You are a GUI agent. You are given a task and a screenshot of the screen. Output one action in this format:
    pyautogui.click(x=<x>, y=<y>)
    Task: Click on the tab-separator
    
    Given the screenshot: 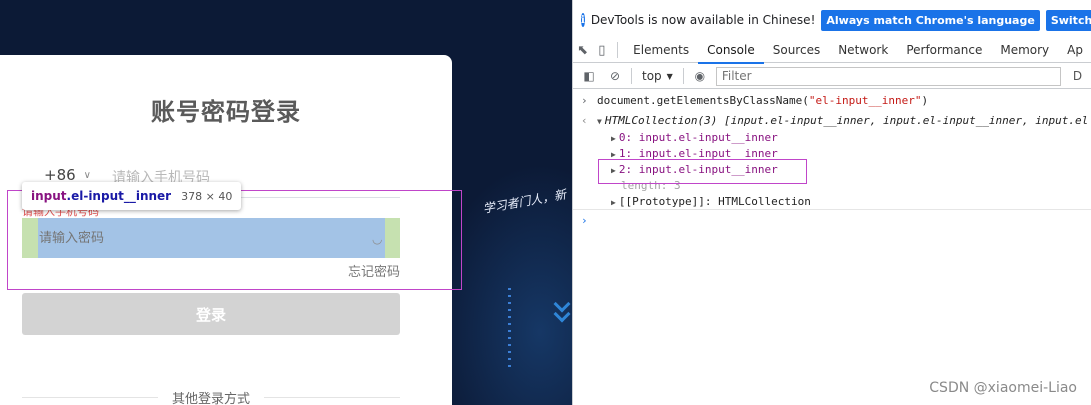 What is the action you would take?
    pyautogui.click(x=618, y=50)
    